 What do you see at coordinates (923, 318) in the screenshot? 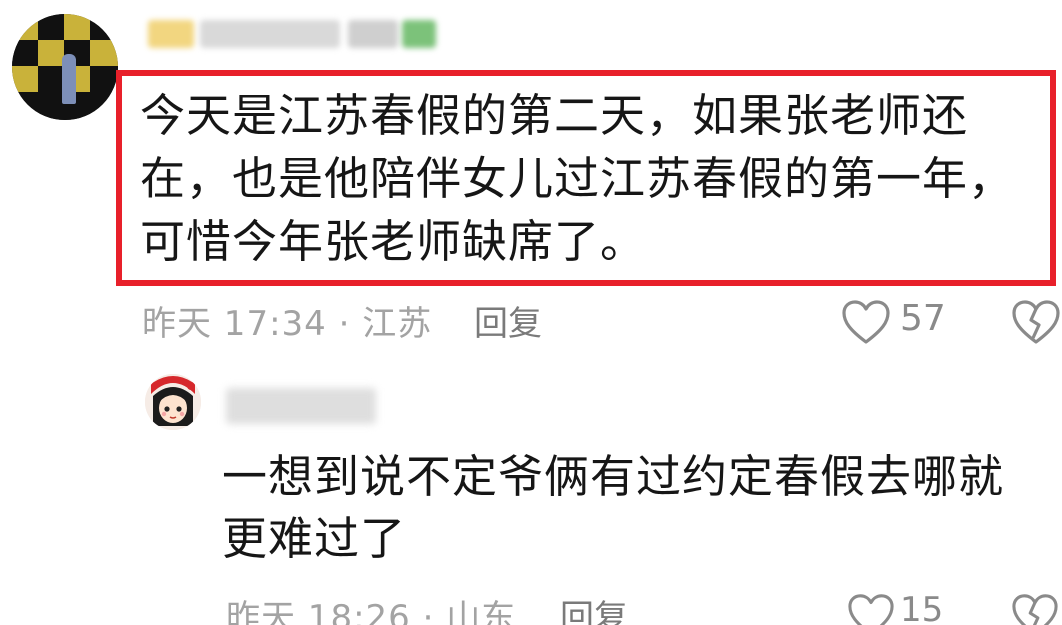
I see `like-count: 57` at bounding box center [923, 318].